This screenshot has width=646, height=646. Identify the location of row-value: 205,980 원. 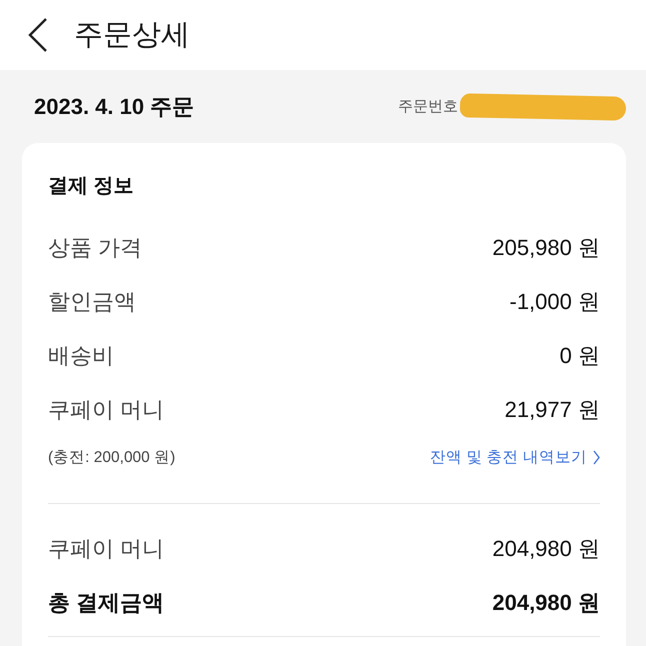
(546, 248).